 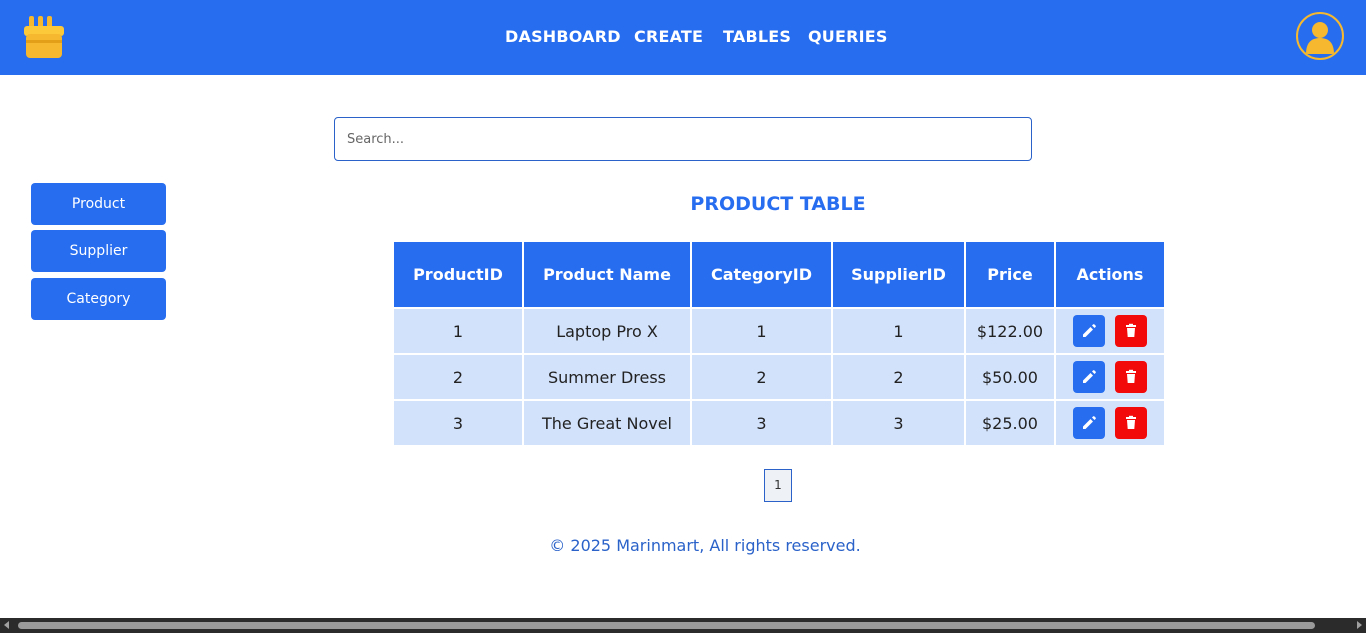 What do you see at coordinates (1320, 36) in the screenshot?
I see `user-avatar-icon` at bounding box center [1320, 36].